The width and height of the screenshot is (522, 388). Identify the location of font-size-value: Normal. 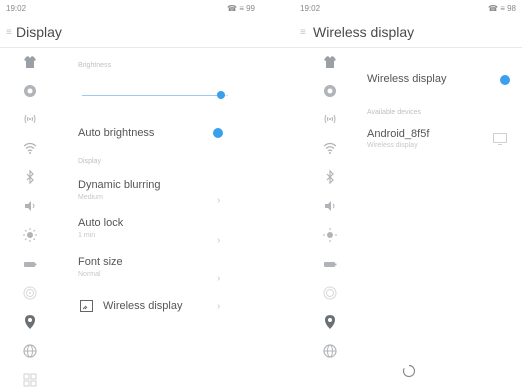
(89, 274).